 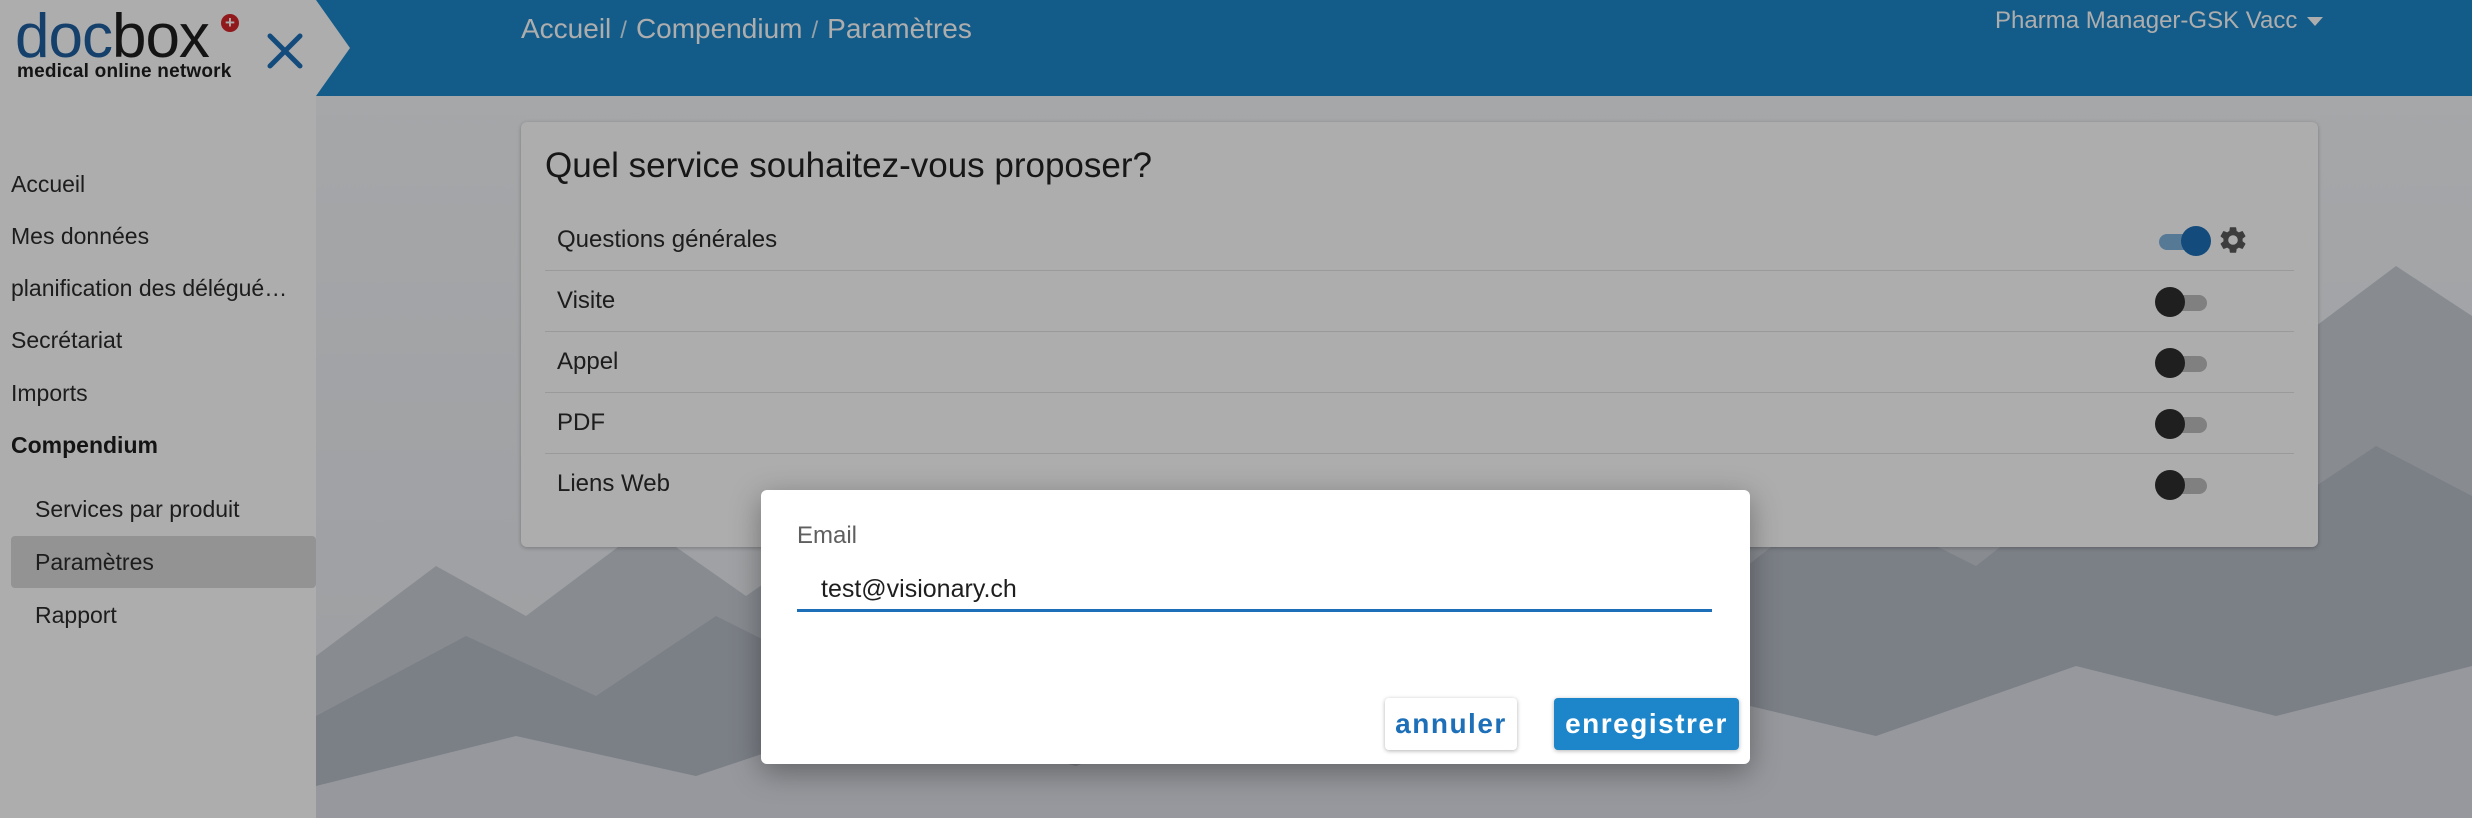 I want to click on email-field-label: Email, so click(x=827, y=535).